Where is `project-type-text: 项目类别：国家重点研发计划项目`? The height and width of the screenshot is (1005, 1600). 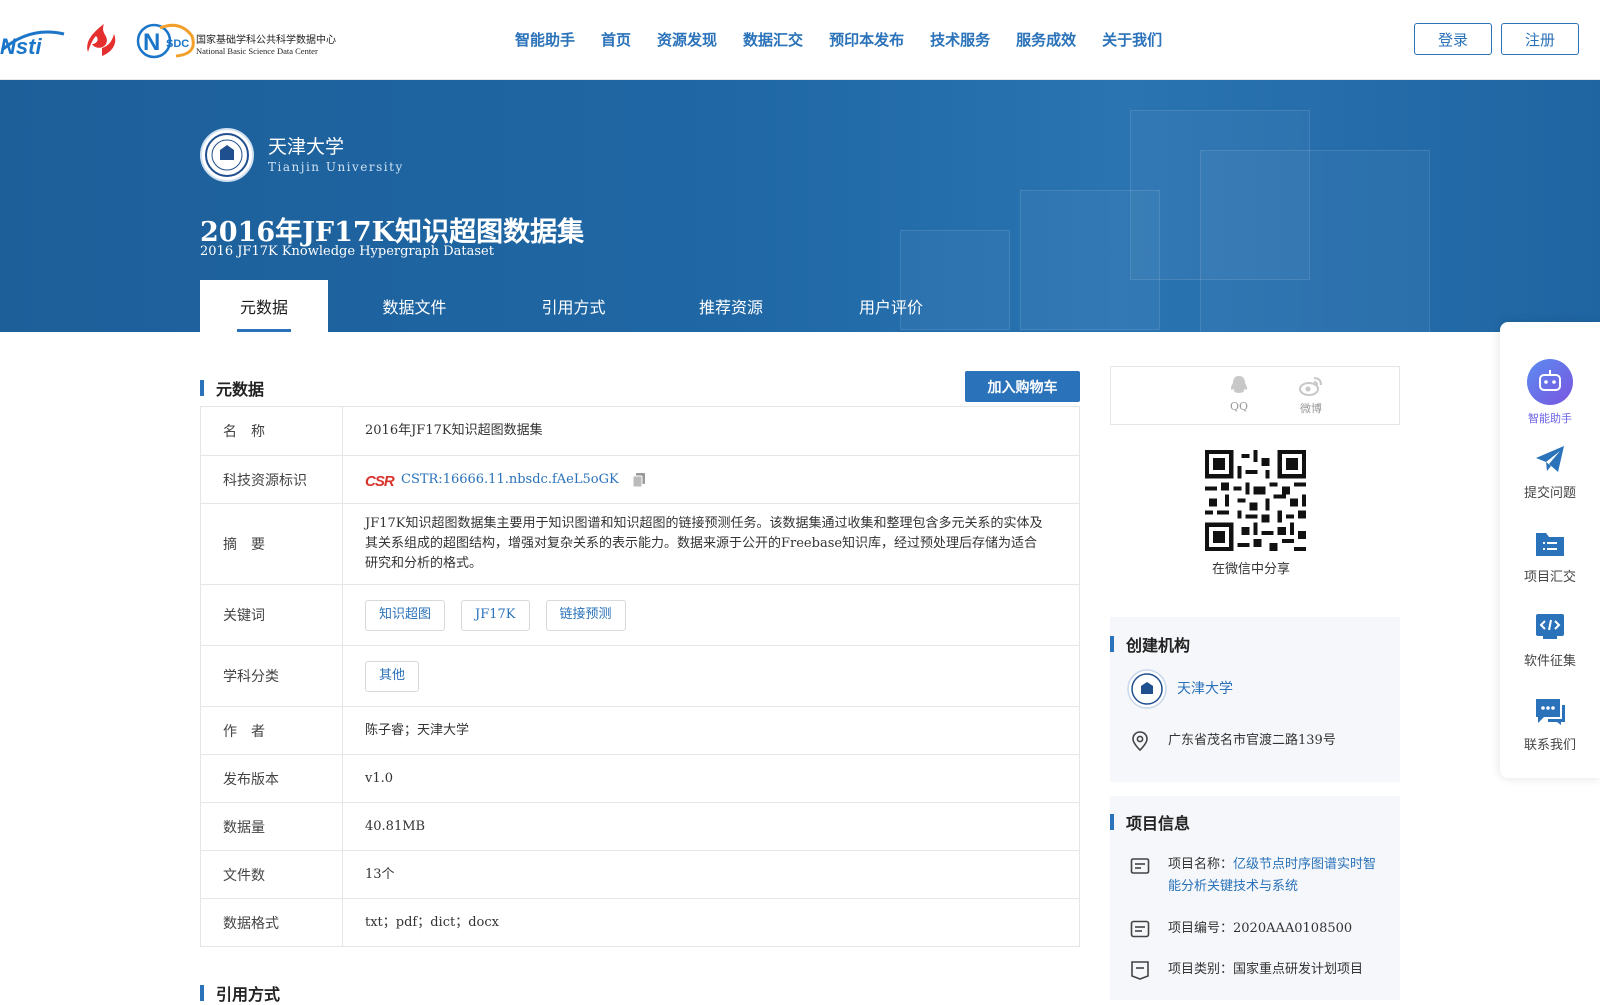 project-type-text: 项目类别：国家重点研发计划项目 is located at coordinates (1265, 970).